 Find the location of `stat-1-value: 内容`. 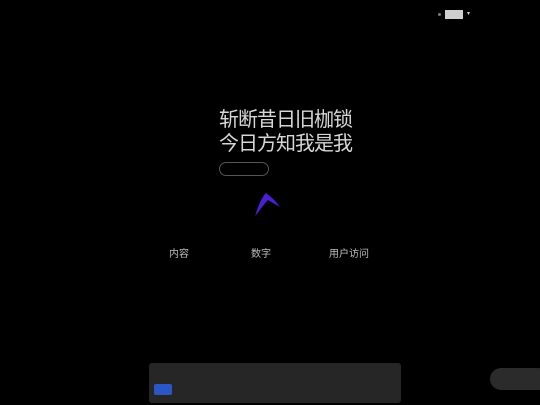

stat-1-value: 内容 is located at coordinates (179, 254).